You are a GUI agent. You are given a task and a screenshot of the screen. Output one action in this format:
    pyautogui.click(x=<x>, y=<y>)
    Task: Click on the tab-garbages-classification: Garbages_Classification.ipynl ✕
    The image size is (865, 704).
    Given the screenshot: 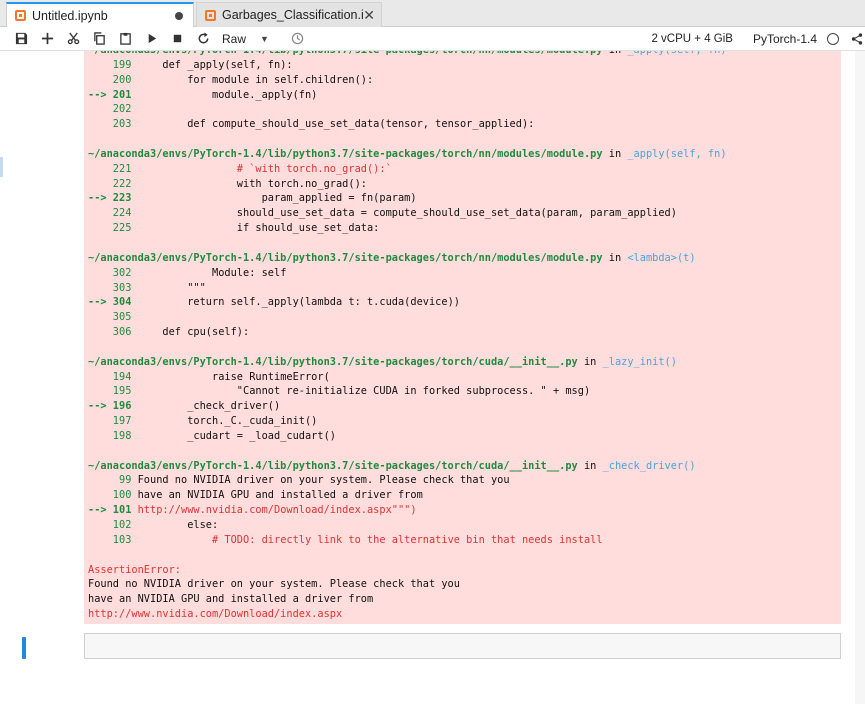 What is the action you would take?
    pyautogui.click(x=289, y=14)
    